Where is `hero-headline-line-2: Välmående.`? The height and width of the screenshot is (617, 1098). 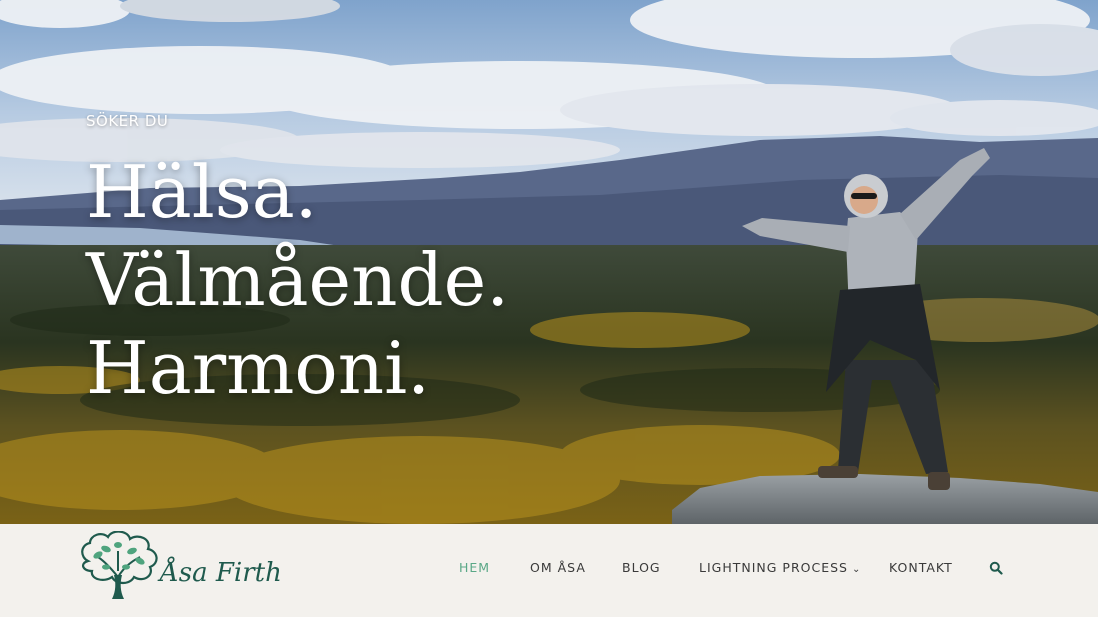
hero-headline-line-2: Välmående. is located at coordinates (298, 280).